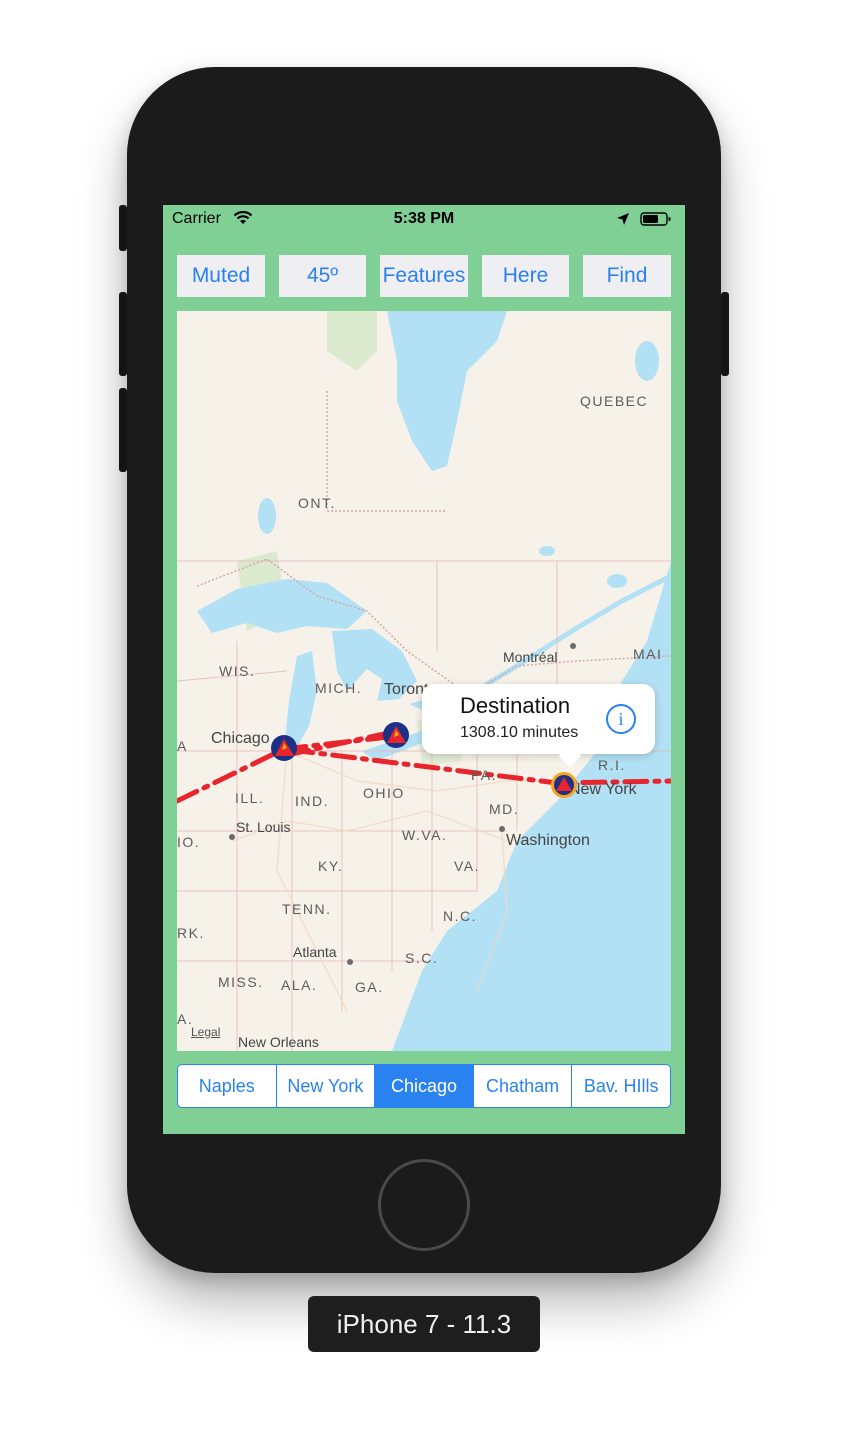 Image resolution: width=848 pixels, height=1436 pixels. I want to click on location-arrow-icon, so click(623, 221).